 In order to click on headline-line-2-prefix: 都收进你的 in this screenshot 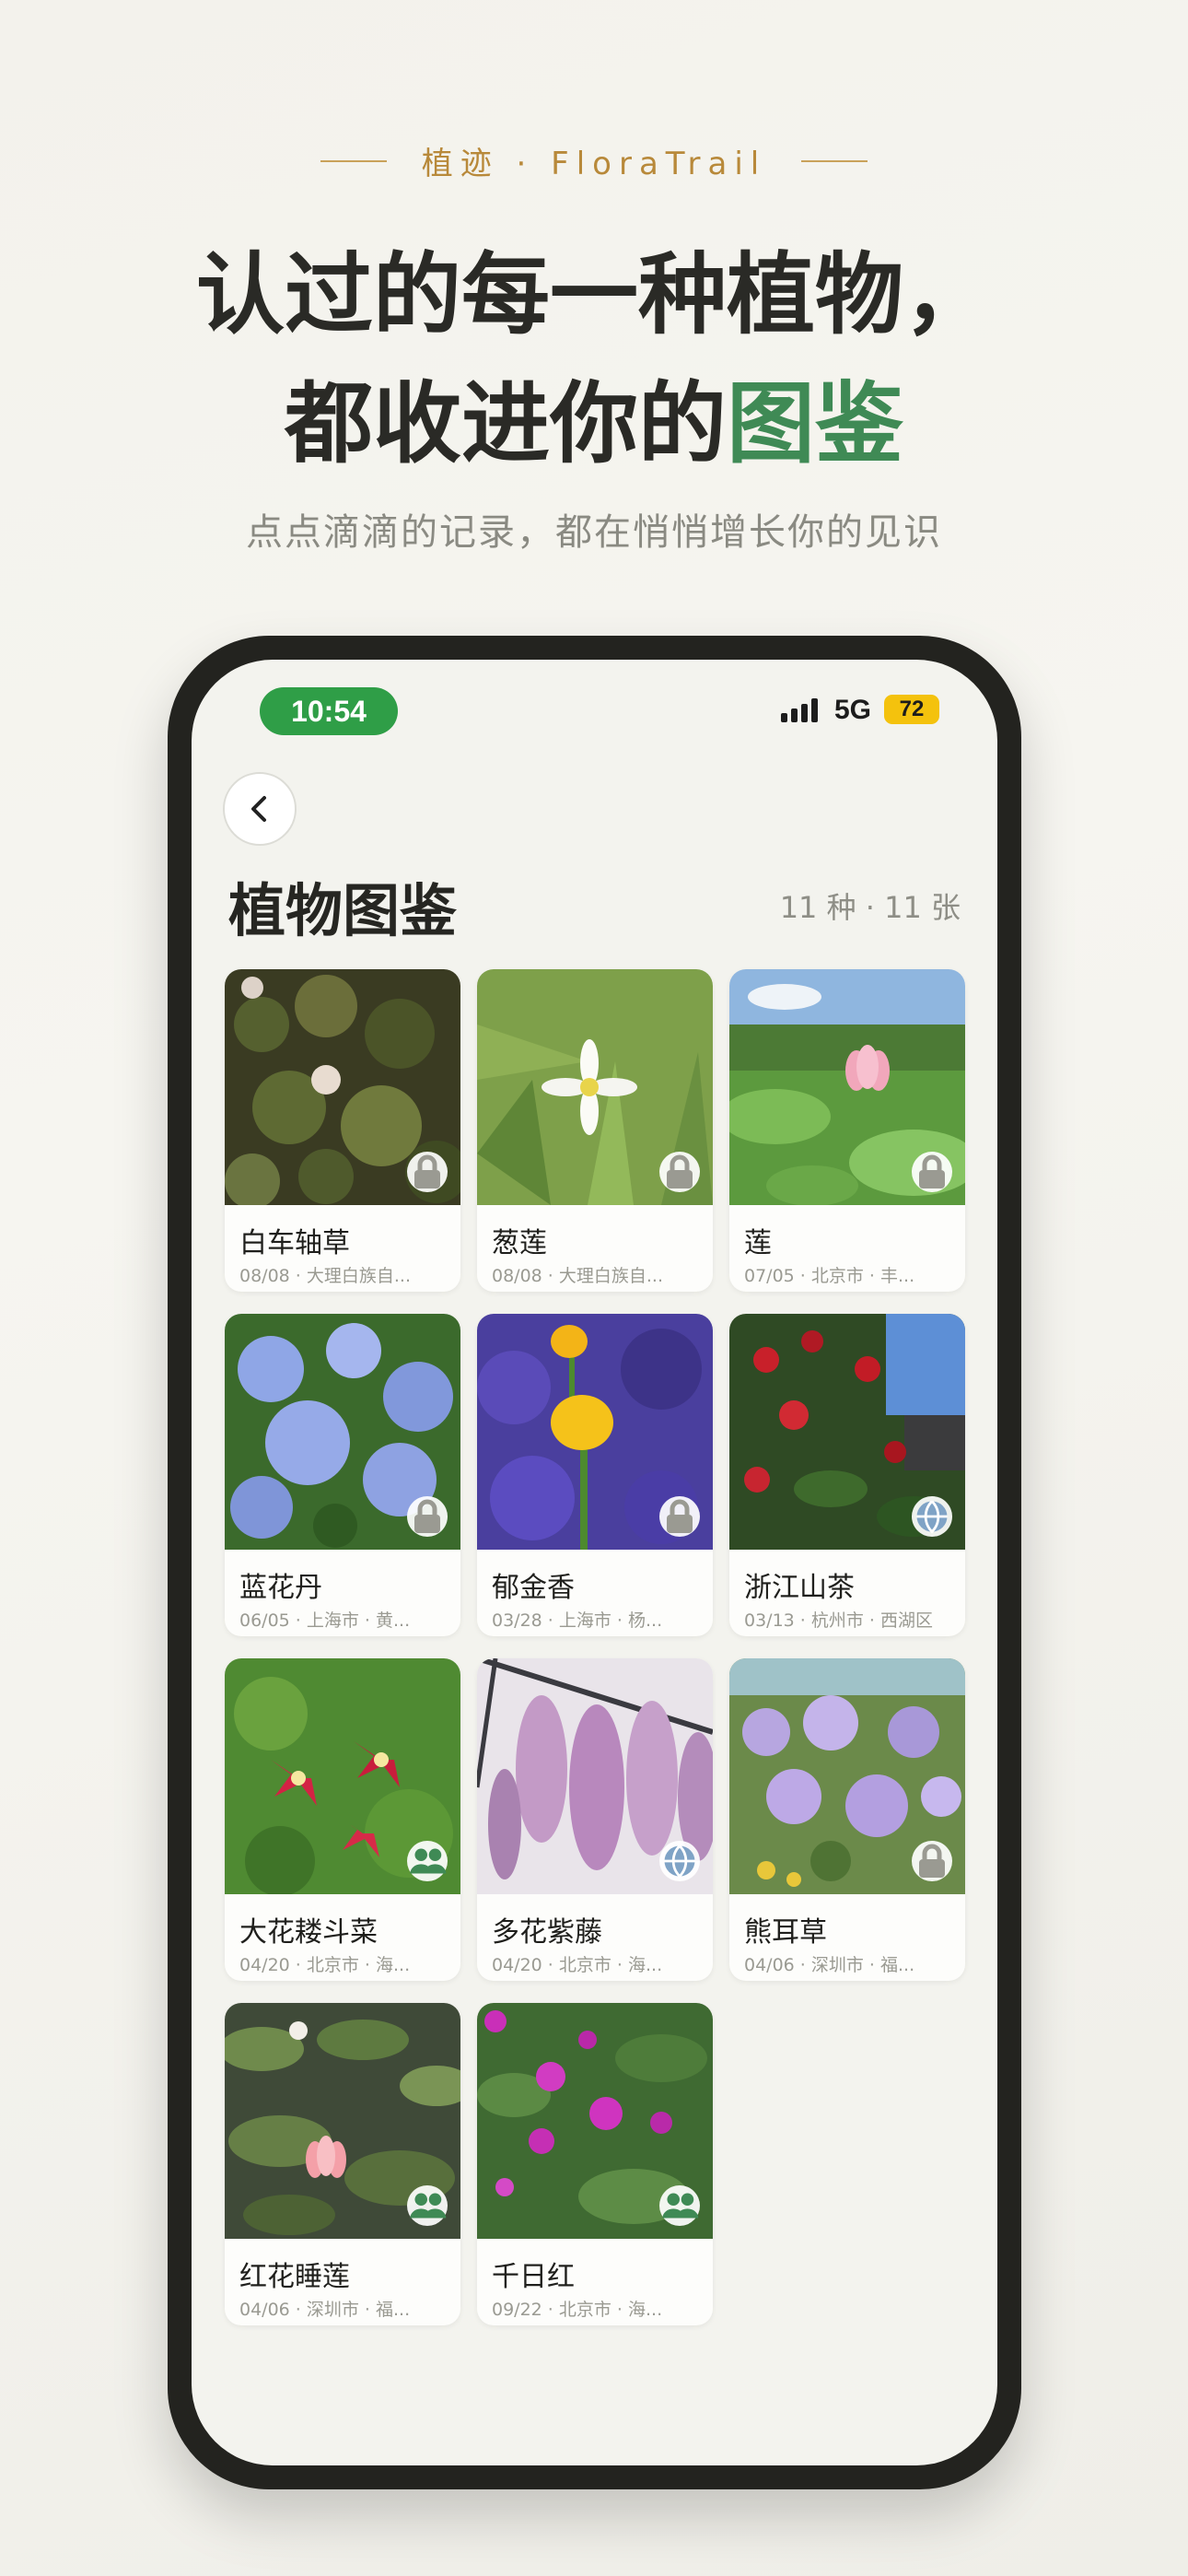, I will do `click(506, 423)`.